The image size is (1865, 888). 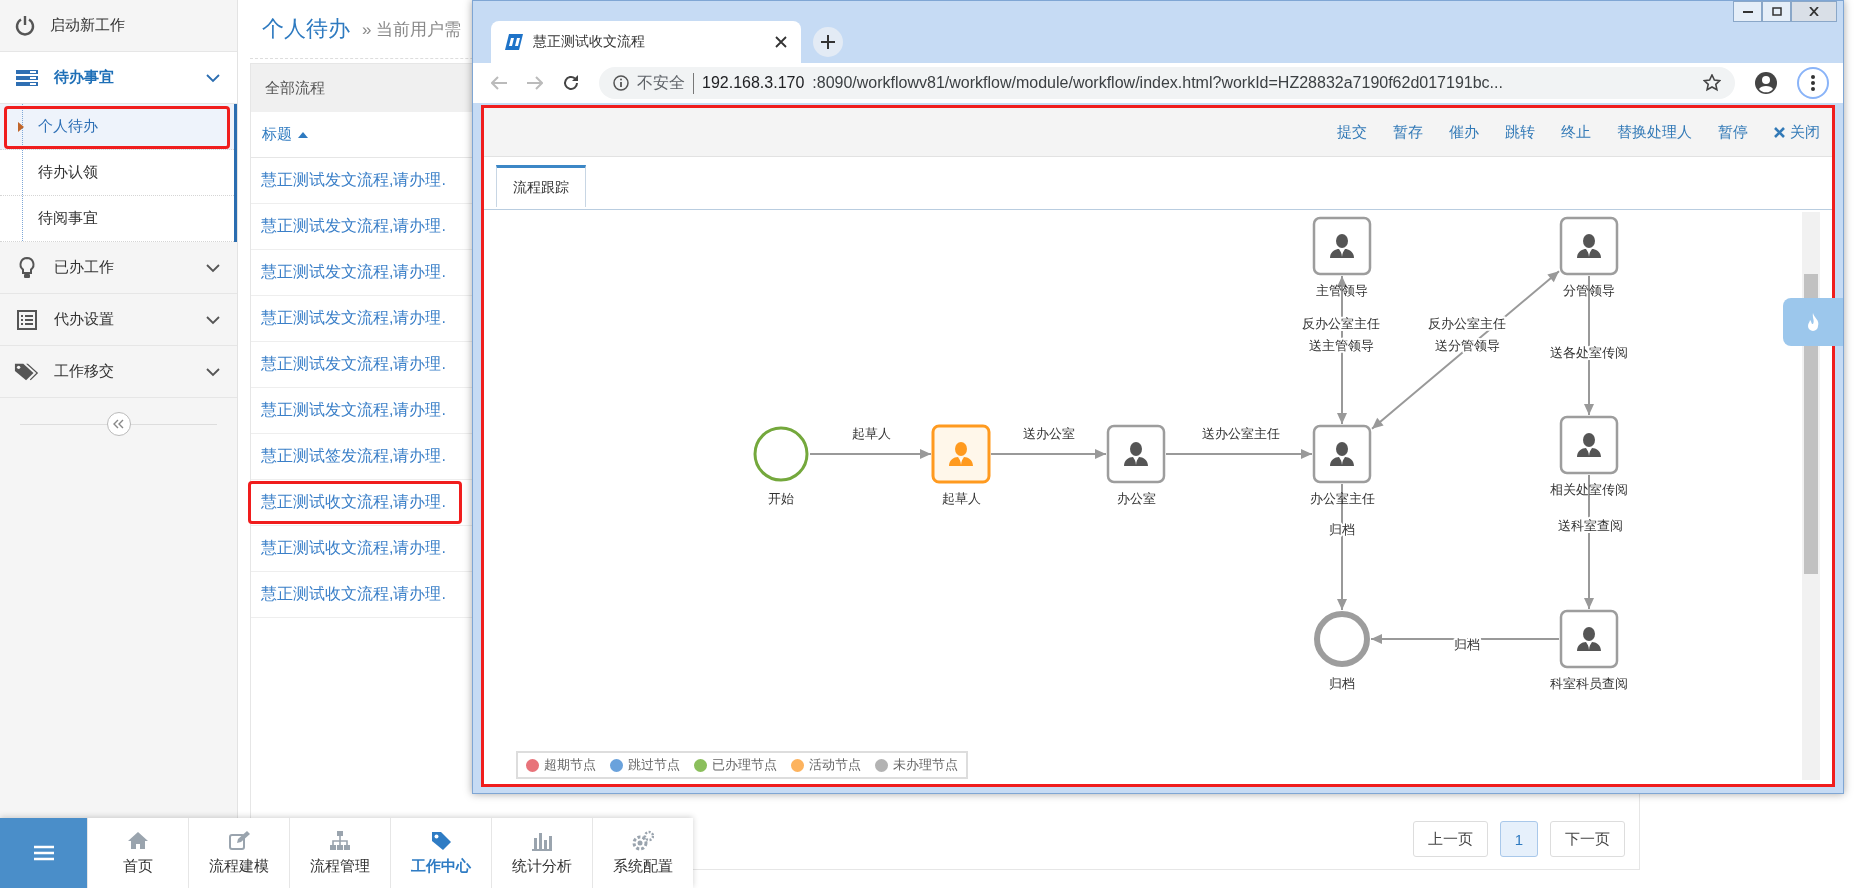 What do you see at coordinates (621, 83) in the screenshot?
I see `info-icon` at bounding box center [621, 83].